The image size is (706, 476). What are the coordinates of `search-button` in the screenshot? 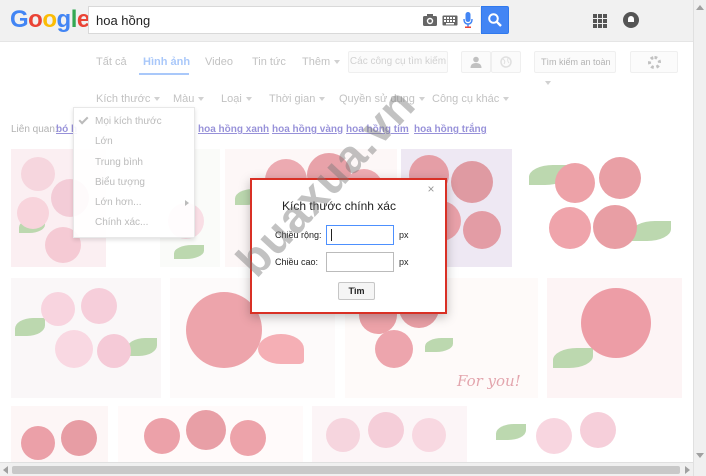 It's located at (495, 20).